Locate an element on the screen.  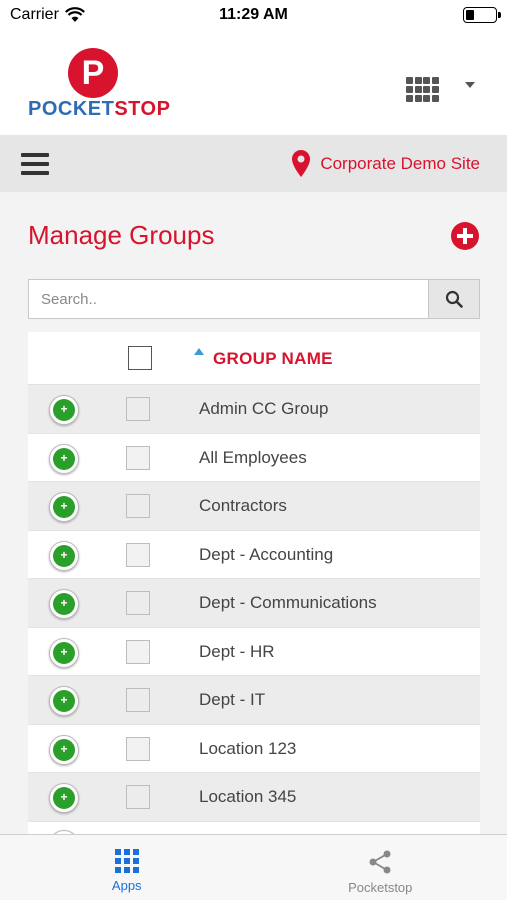
search-icon is located at coordinates (454, 299).